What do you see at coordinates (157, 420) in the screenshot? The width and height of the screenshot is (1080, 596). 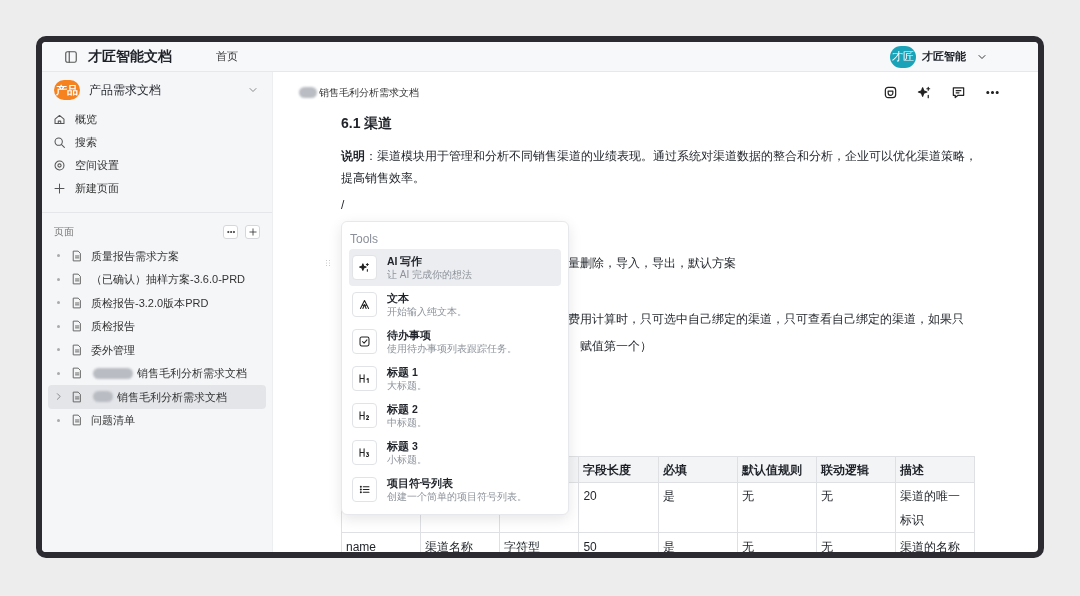 I see `page-tree-item: 问题清单` at bounding box center [157, 420].